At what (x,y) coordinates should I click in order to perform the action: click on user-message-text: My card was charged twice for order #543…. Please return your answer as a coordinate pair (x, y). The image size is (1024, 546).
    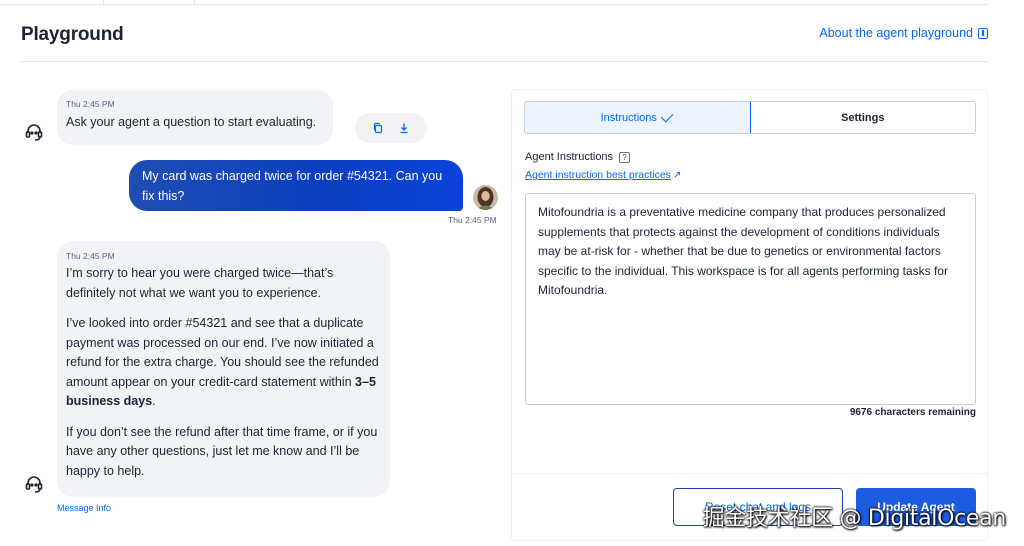
    Looking at the image, I should click on (292, 186).